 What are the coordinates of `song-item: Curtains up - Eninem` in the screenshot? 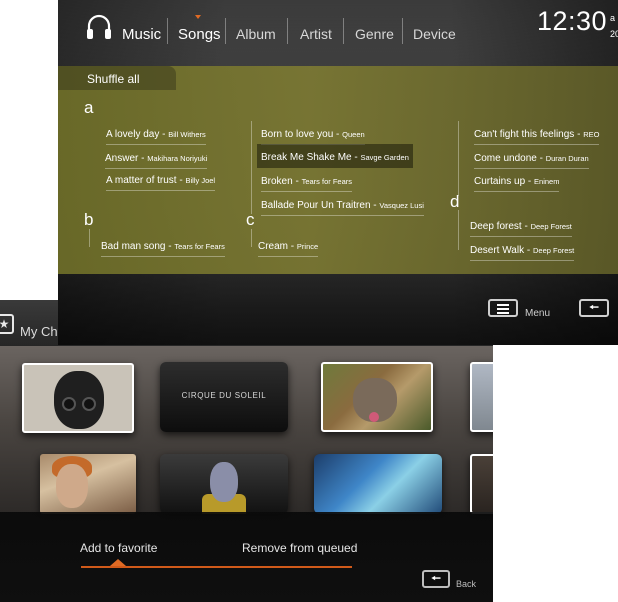 It's located at (517, 181).